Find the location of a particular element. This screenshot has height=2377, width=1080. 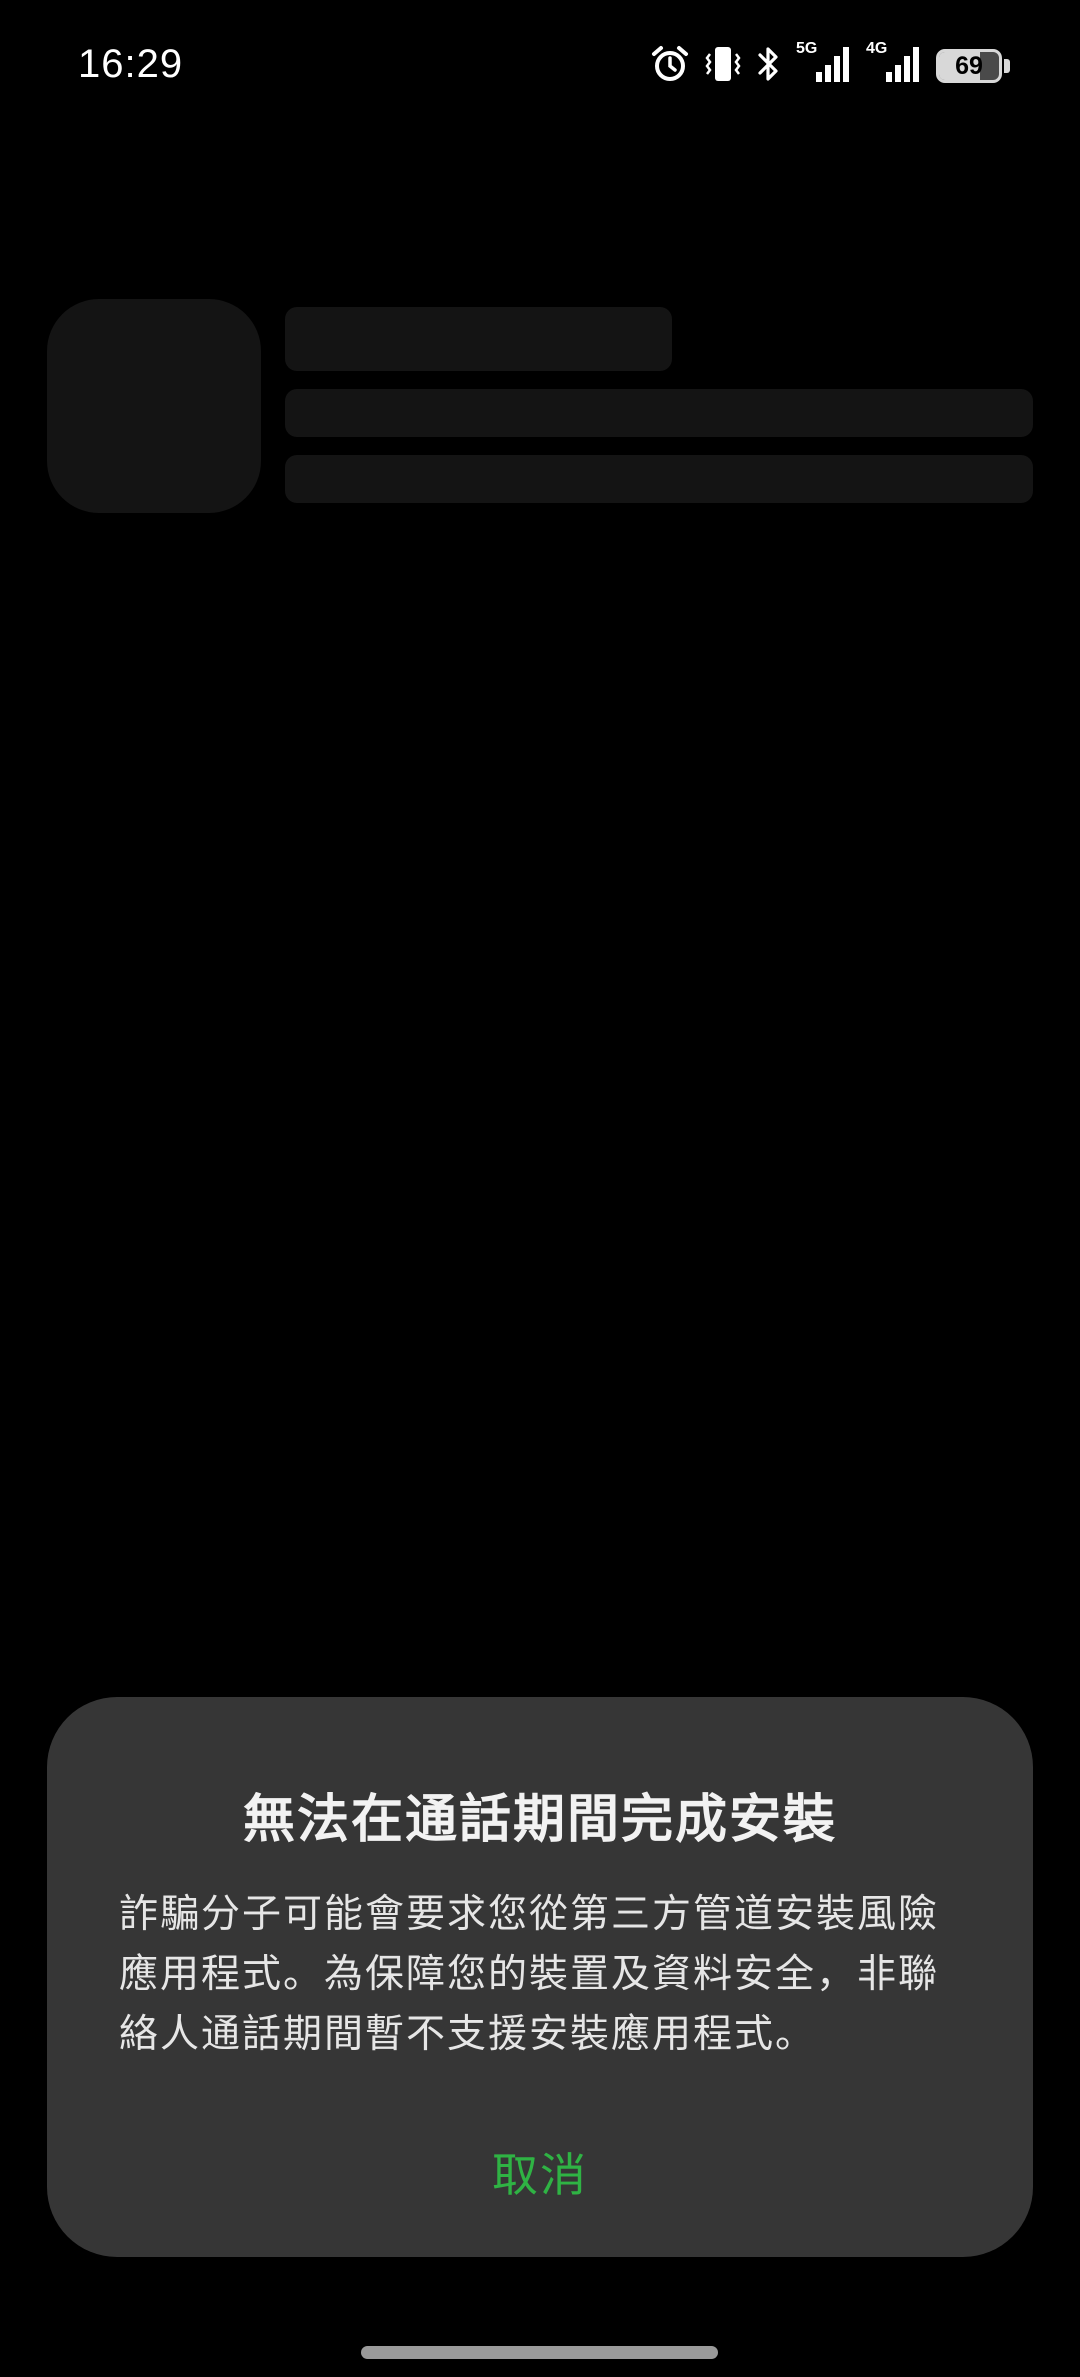

status-bar: 16:29 5G 4G 69 is located at coordinates (540, 70).